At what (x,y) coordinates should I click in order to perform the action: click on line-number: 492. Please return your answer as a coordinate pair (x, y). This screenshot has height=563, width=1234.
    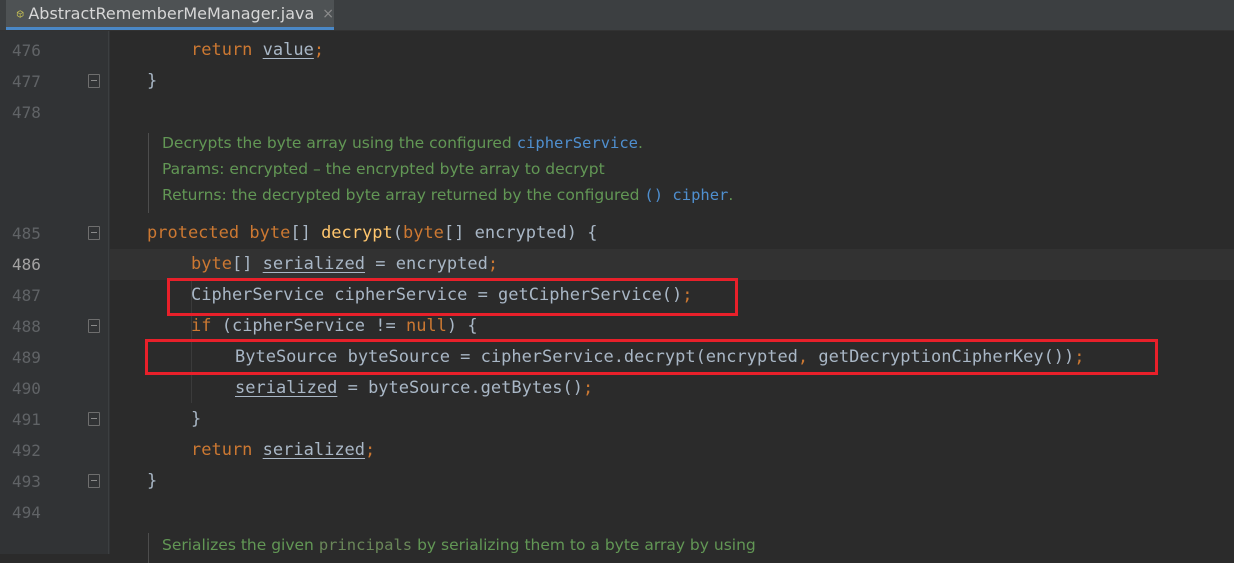
    Looking at the image, I should click on (26, 450).